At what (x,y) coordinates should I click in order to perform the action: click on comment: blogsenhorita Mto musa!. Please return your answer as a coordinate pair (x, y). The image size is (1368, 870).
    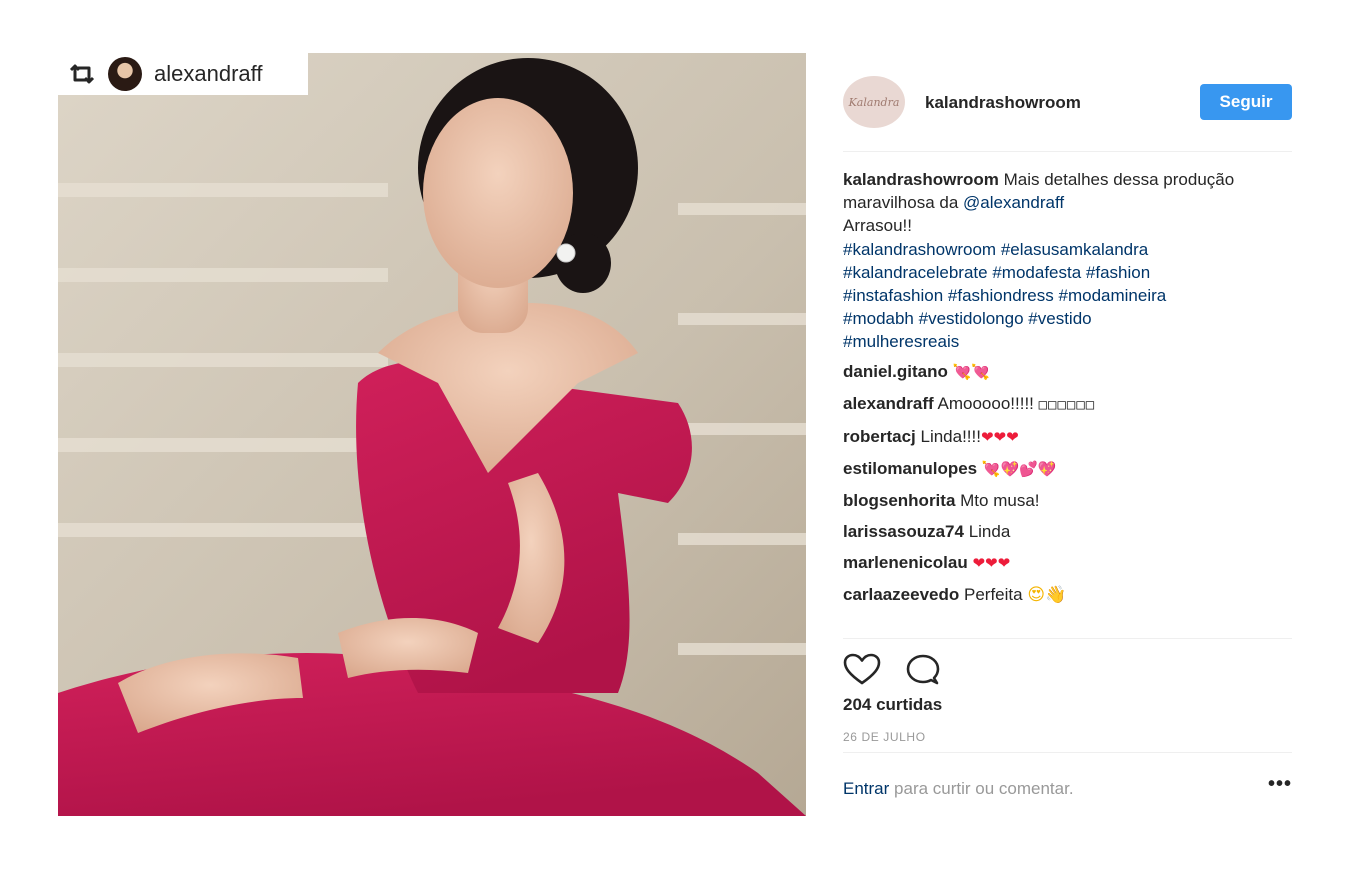
    Looking at the image, I should click on (1067, 500).